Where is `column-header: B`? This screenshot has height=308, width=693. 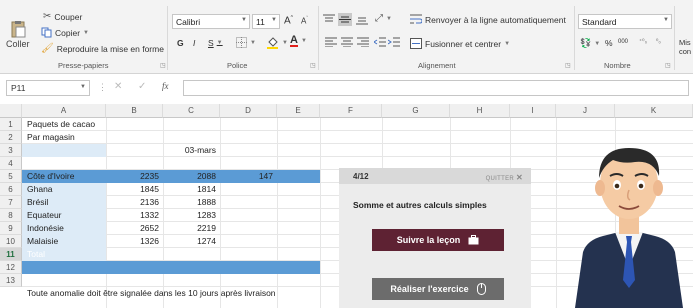 column-header: B is located at coordinates (134, 111).